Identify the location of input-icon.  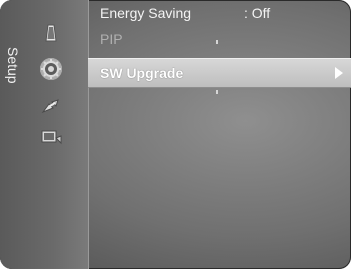
(51, 137).